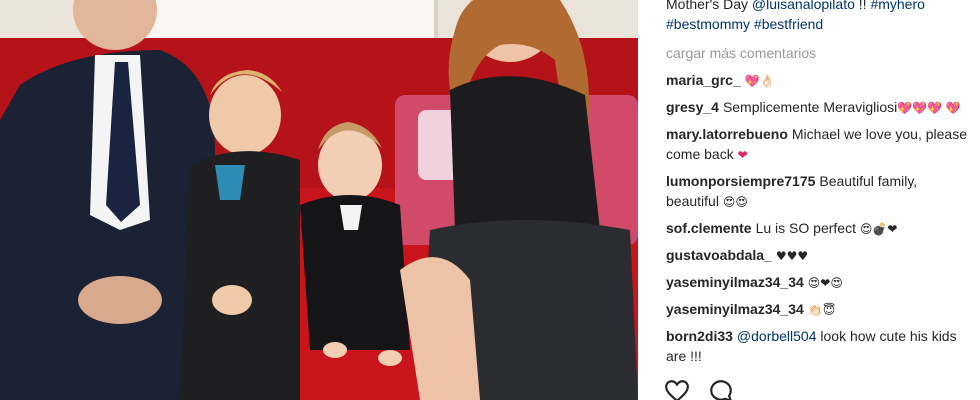  Describe the element at coordinates (821, 310) in the screenshot. I see `comment-emoji: 👏🏻😇` at that location.